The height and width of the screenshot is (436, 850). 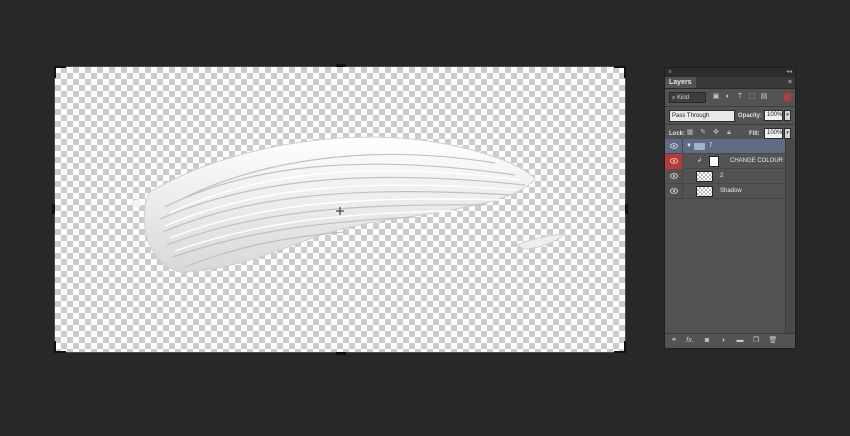 I want to click on mask-icon: ◙, so click(x=707, y=341).